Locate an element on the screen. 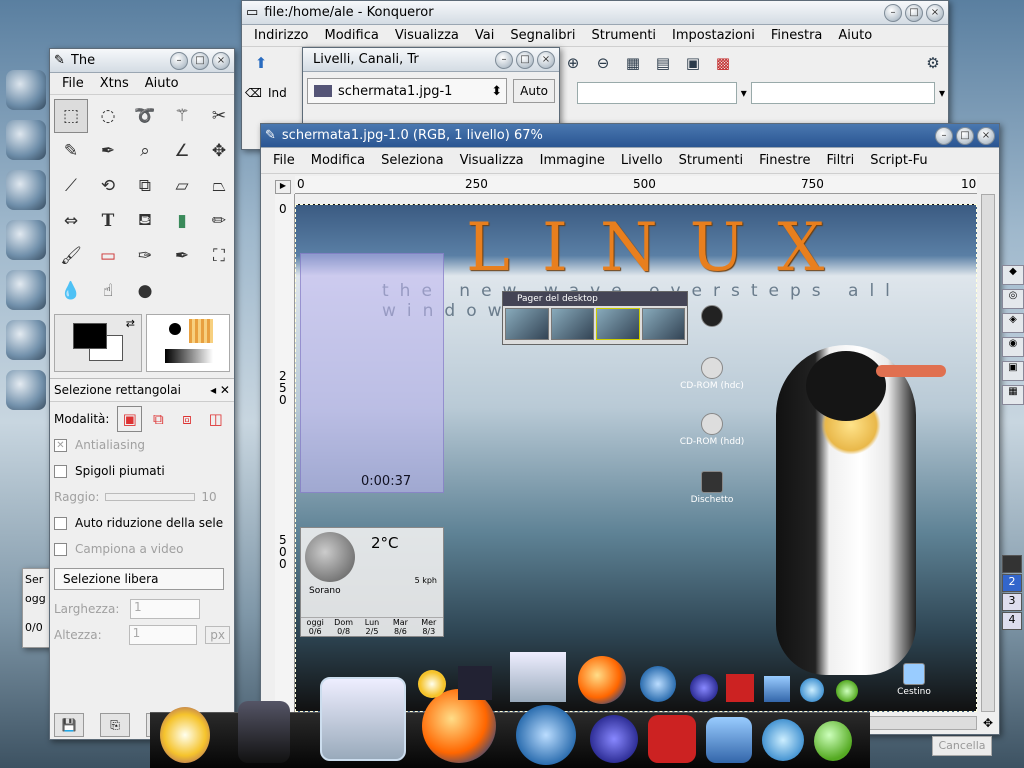 The image size is (1024, 768). image-combo: schermata1.jpg-1 ⬍ is located at coordinates (407, 91).